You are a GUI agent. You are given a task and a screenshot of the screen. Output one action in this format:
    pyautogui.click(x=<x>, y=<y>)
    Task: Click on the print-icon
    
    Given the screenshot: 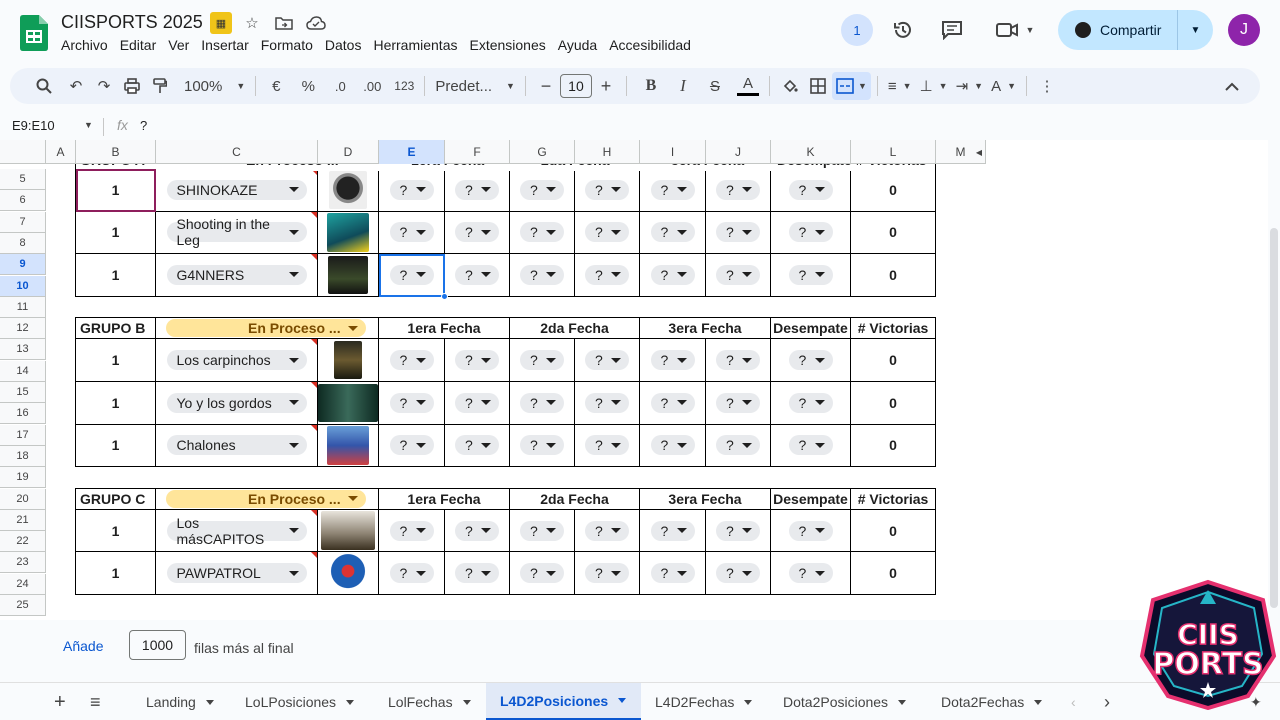 What is the action you would take?
    pyautogui.click(x=132, y=86)
    